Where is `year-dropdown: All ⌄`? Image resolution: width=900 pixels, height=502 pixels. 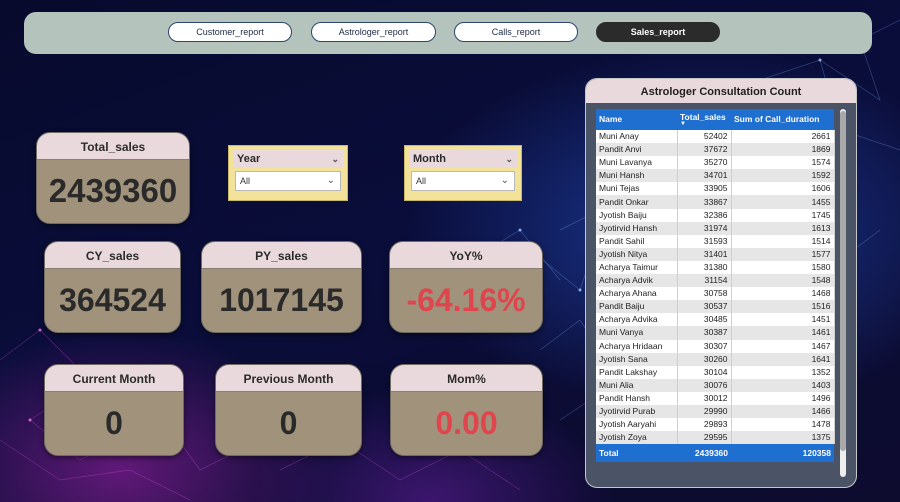 year-dropdown: All ⌄ is located at coordinates (288, 181).